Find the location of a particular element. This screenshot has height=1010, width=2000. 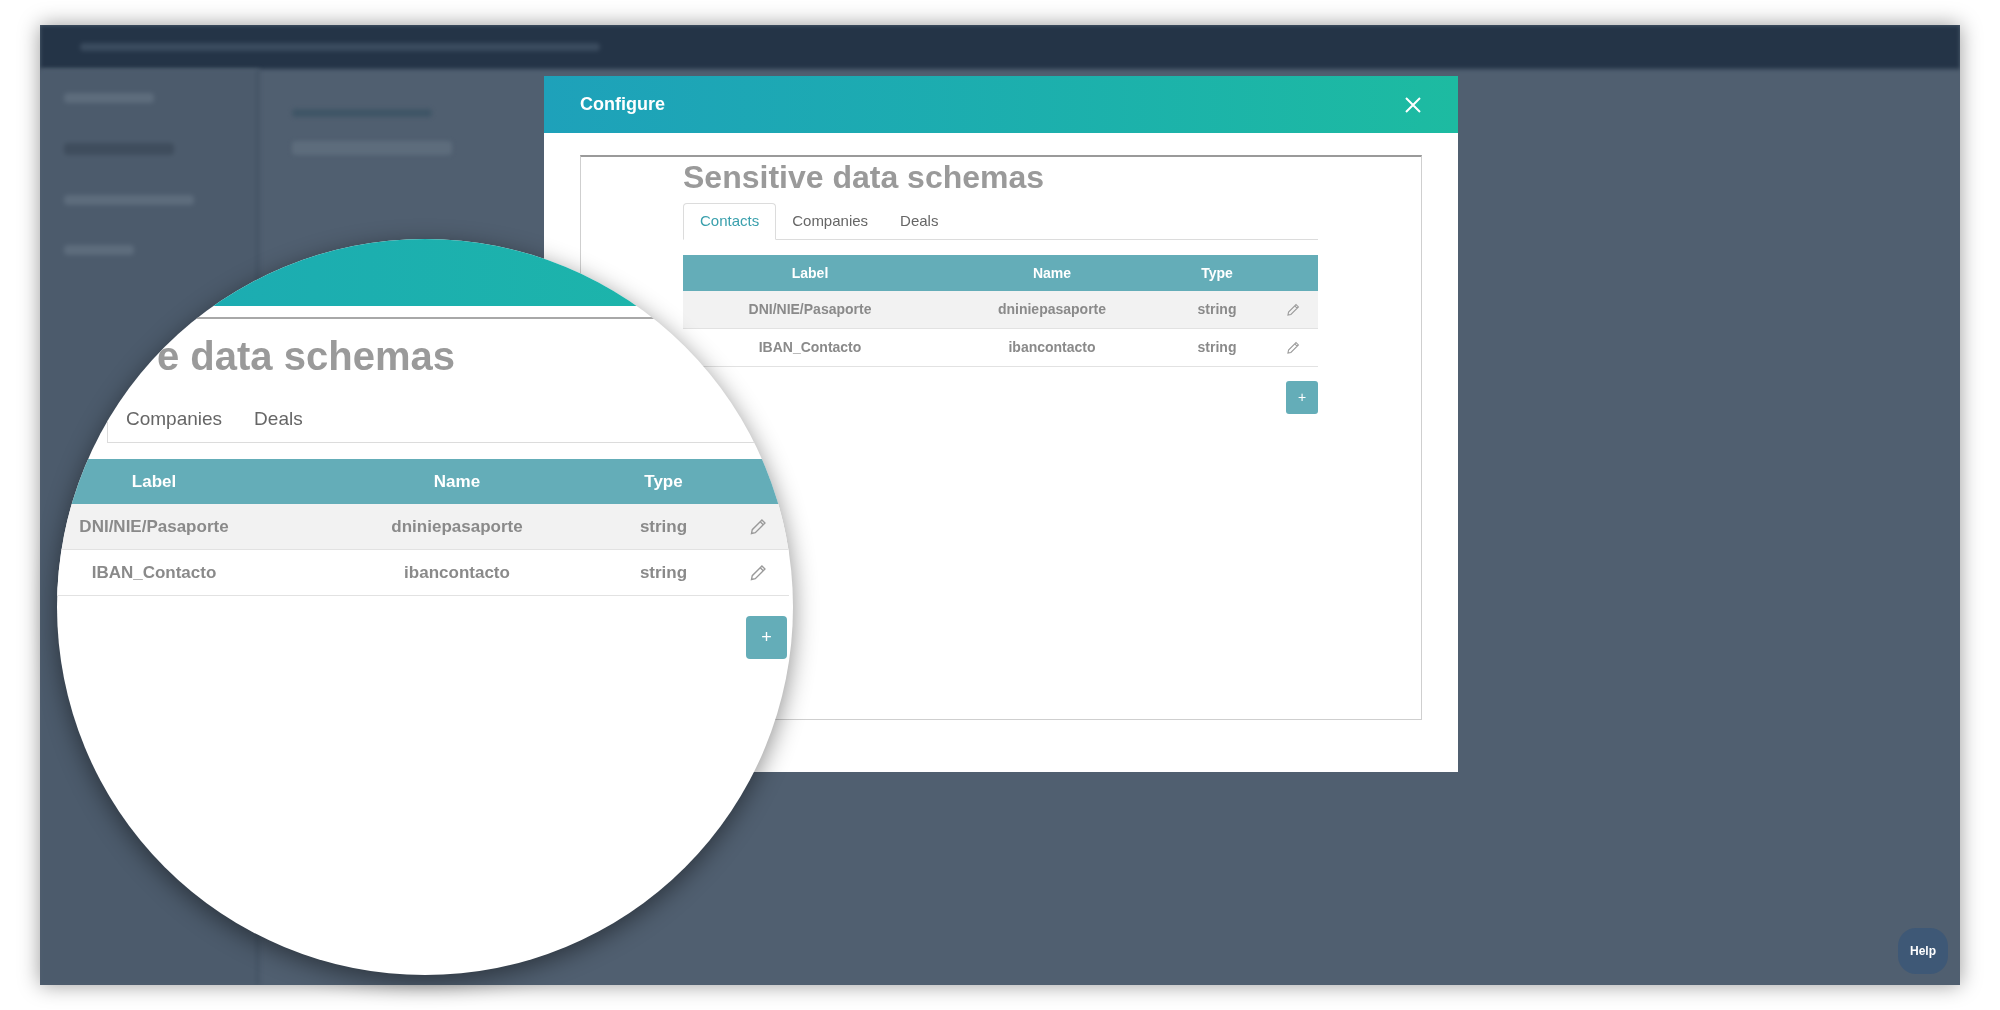

page-heading: Sensitive data schemas is located at coordinates (864, 177).